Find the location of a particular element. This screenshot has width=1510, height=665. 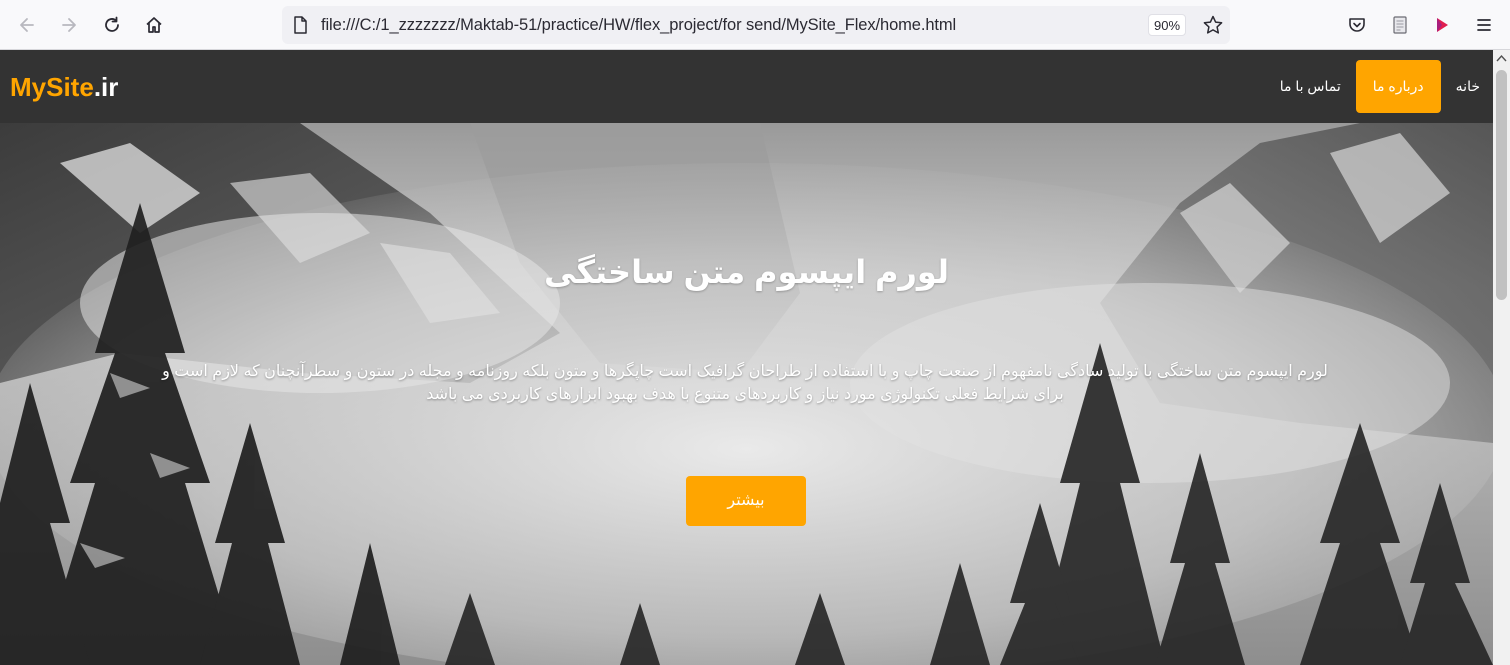

forward-icon is located at coordinates (69, 25).